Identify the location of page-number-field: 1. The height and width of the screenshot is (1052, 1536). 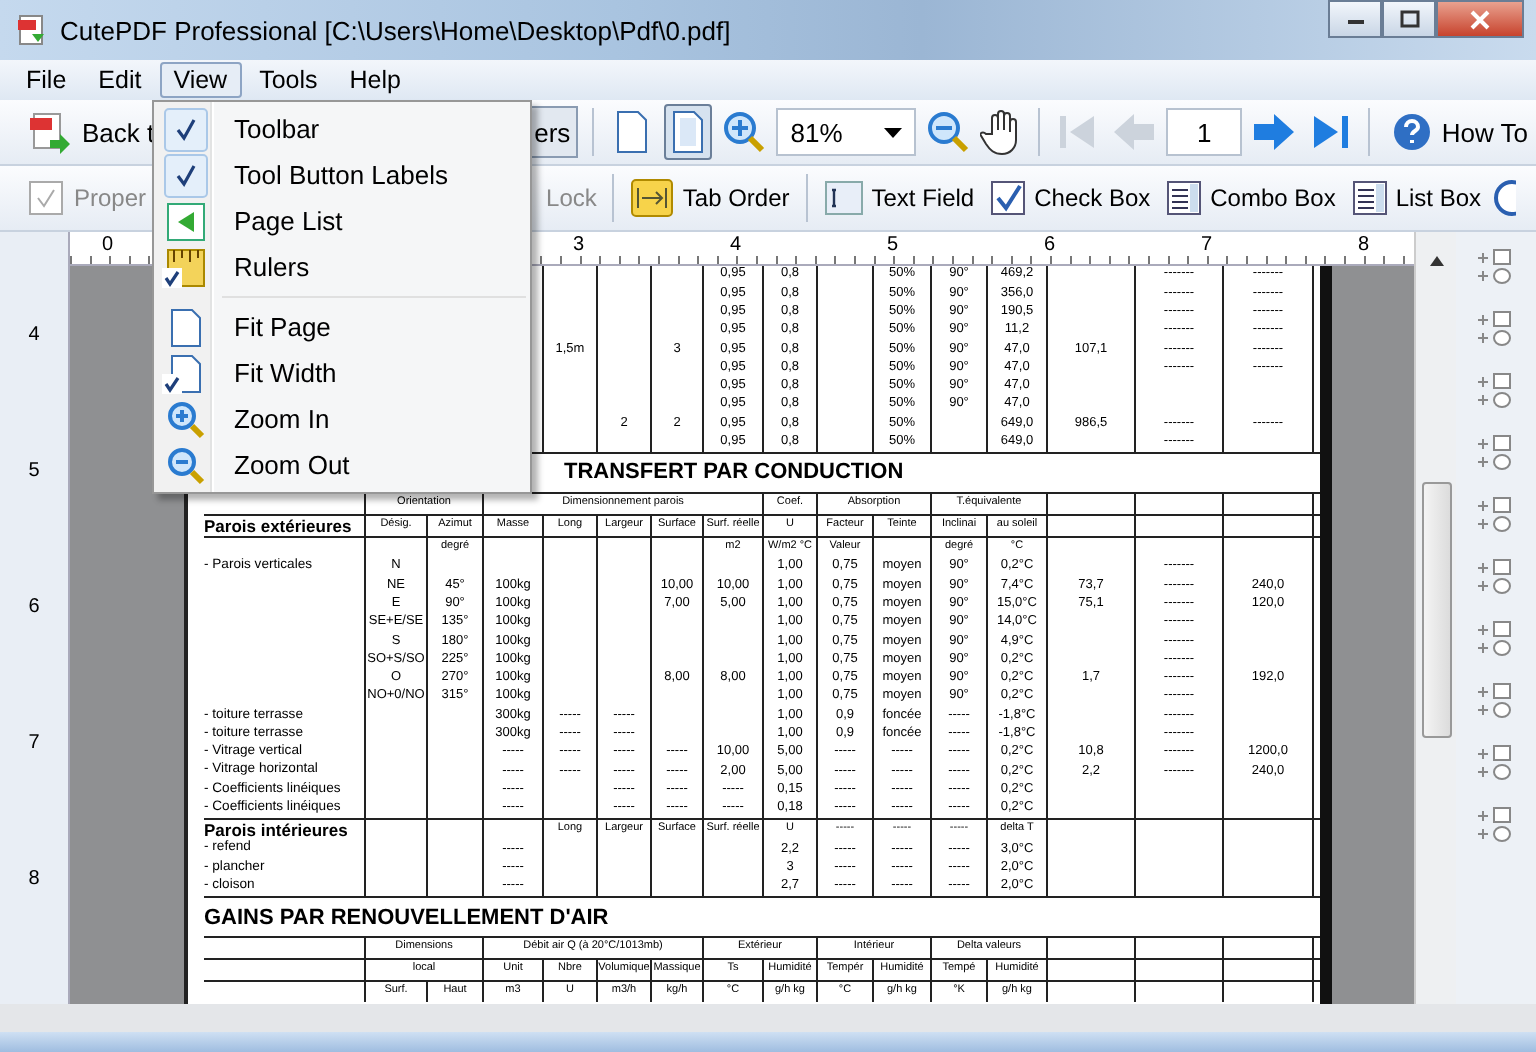
(1204, 132).